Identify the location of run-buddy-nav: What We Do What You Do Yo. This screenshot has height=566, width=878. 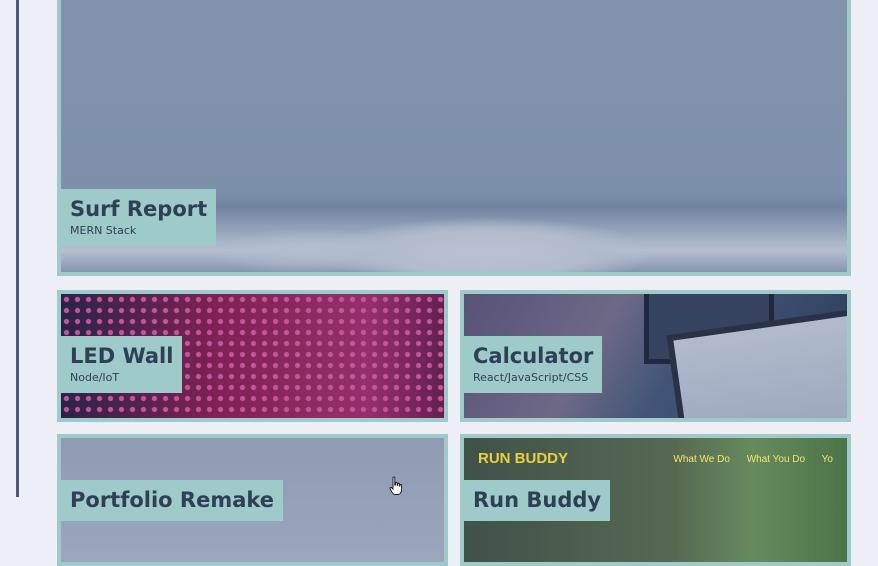
(760, 459).